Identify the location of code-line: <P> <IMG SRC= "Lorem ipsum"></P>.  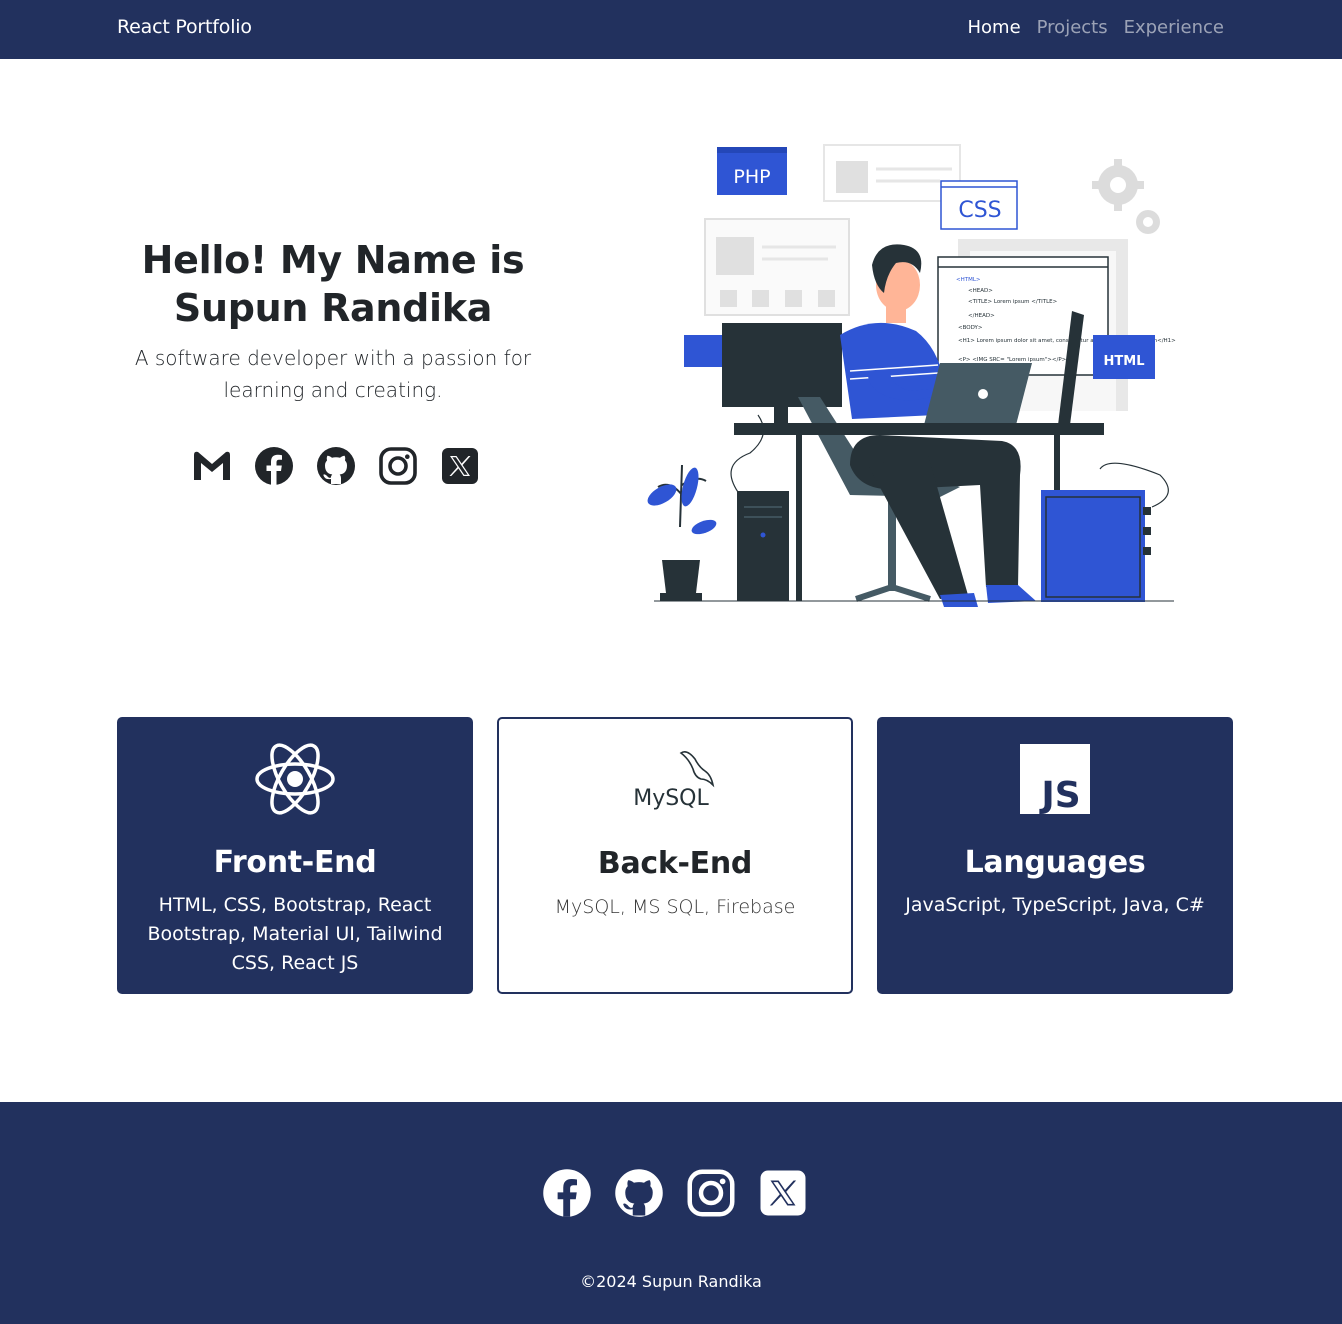
(1012, 360).